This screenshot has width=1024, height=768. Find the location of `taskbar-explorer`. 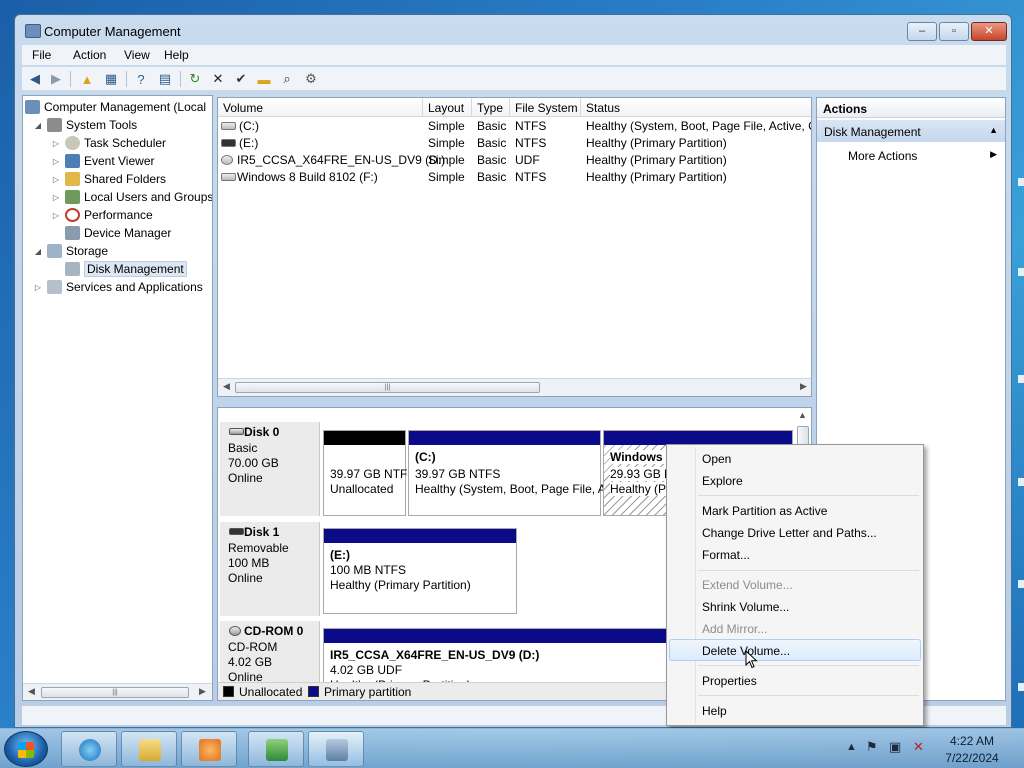

taskbar-explorer is located at coordinates (149, 749).